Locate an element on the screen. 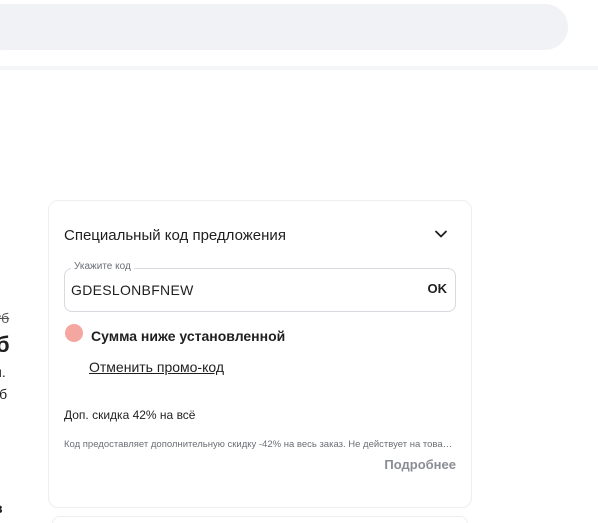  next-card-edge is located at coordinates (260, 519).